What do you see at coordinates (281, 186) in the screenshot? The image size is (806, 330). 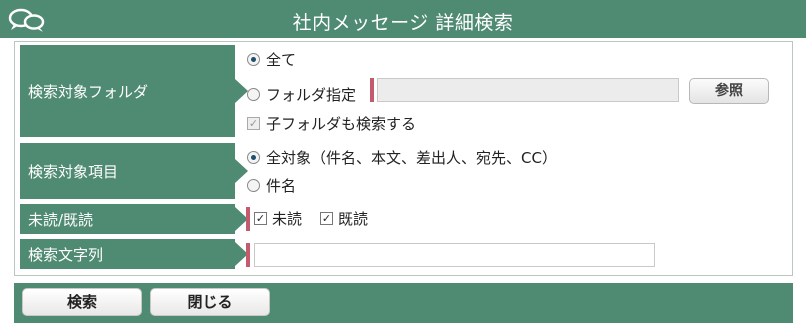 I see `radio-items-subject-label: 件名` at bounding box center [281, 186].